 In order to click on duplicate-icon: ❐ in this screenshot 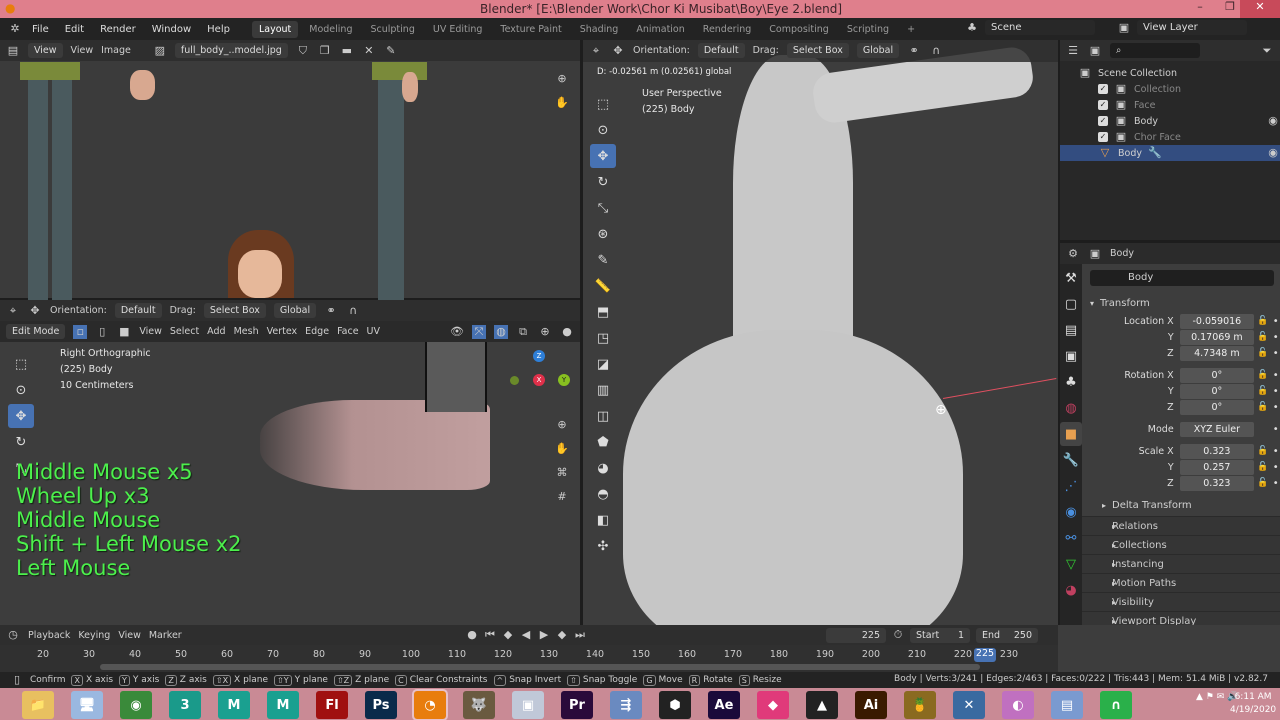, I will do `click(325, 51)`.